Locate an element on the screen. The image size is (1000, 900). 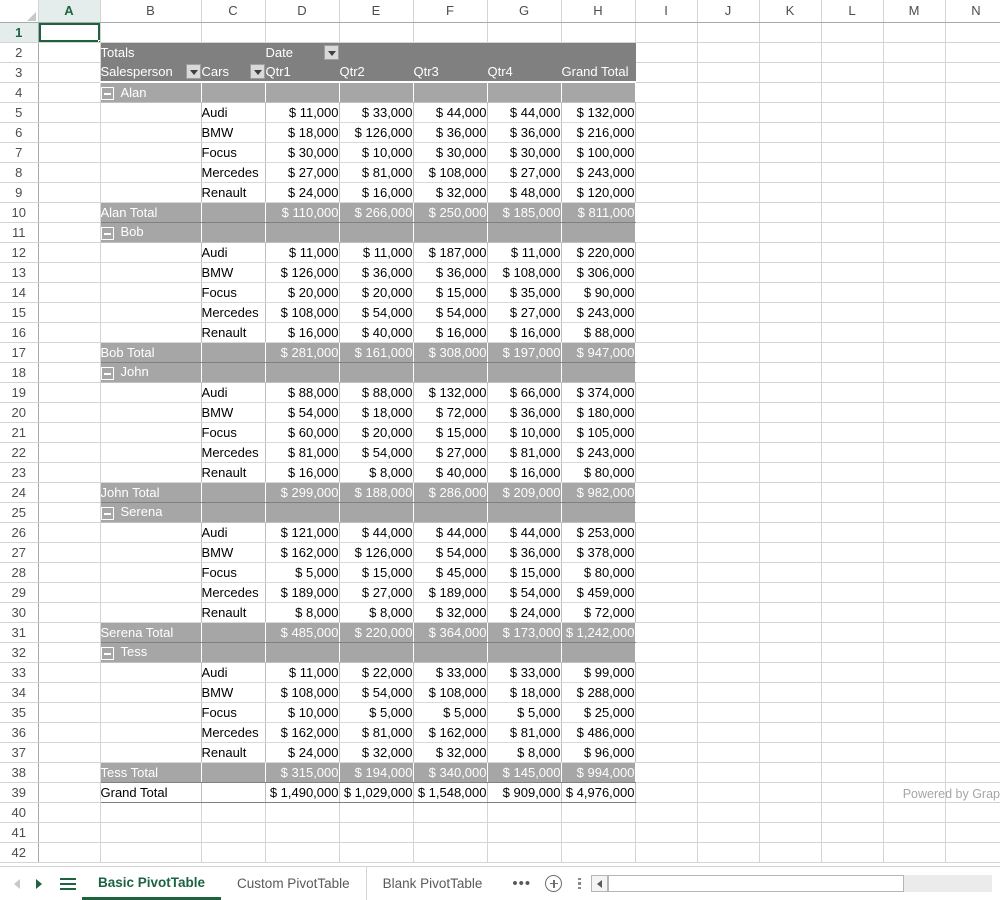
pivot-value-cell: $ 72,000 is located at coordinates (450, 412).